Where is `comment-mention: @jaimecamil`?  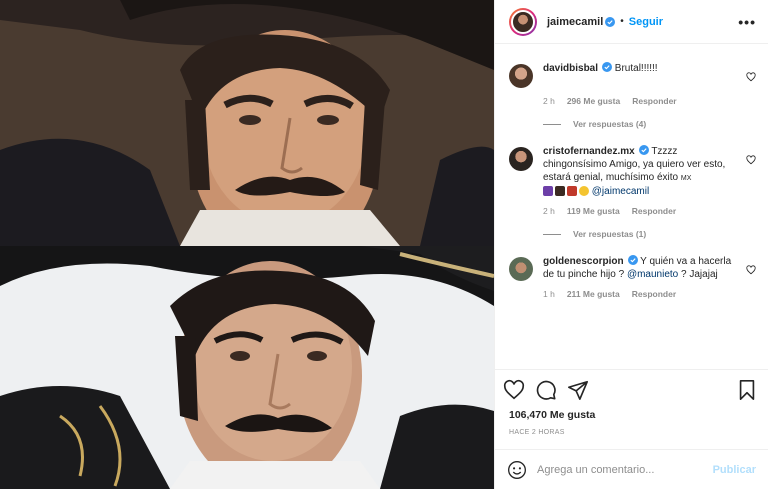 comment-mention: @jaimecamil is located at coordinates (620, 191).